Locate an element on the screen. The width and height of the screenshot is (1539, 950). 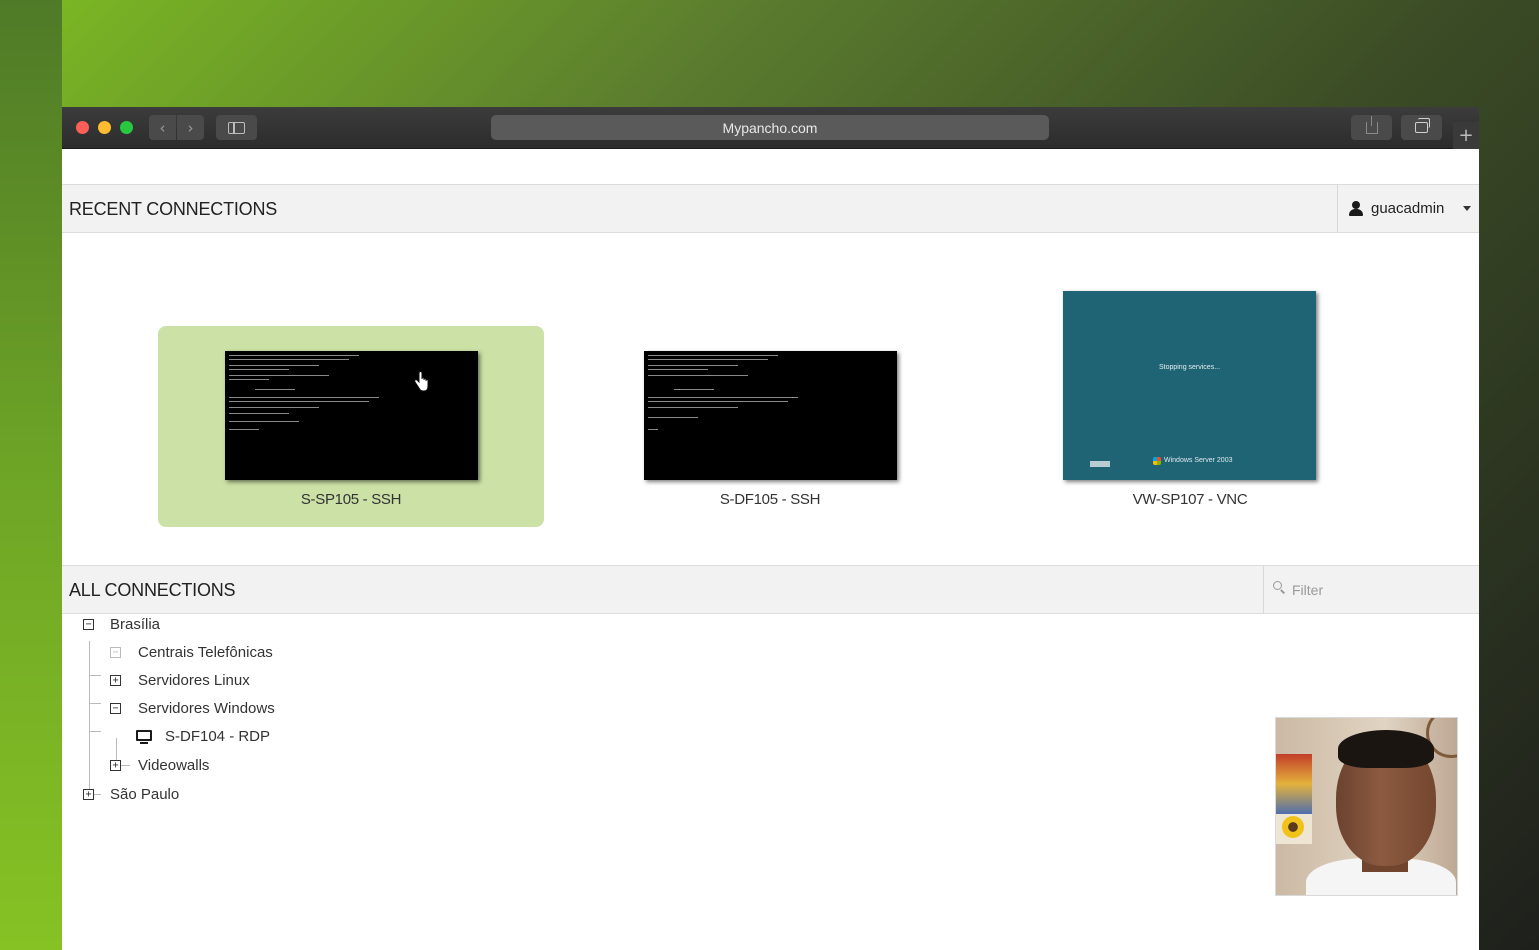
share-icon is located at coordinates (1371, 124).